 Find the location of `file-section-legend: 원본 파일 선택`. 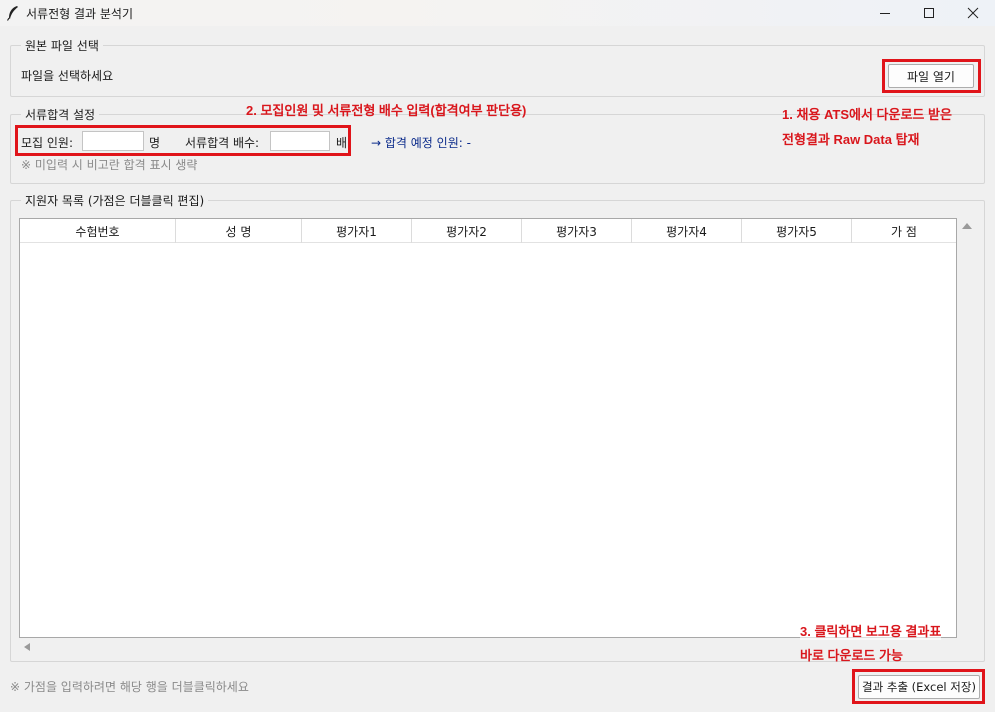

file-section-legend: 원본 파일 선택 is located at coordinates (62, 45).